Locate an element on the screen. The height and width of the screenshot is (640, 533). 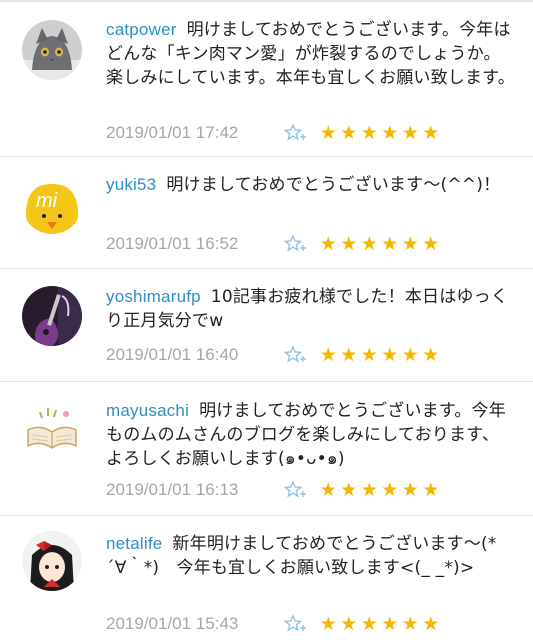
comment-meta: 2019/01/01 16:13 ★ ★ ★ ★ ★ ★ is located at coordinates (273, 490).